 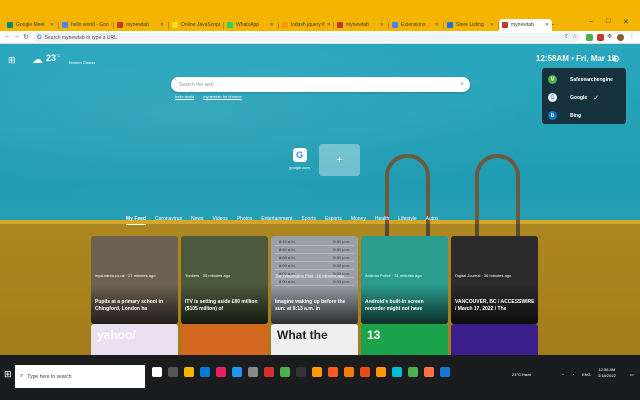 I want to click on browser-tab: Google Meet ✕, so click(x=30, y=25).